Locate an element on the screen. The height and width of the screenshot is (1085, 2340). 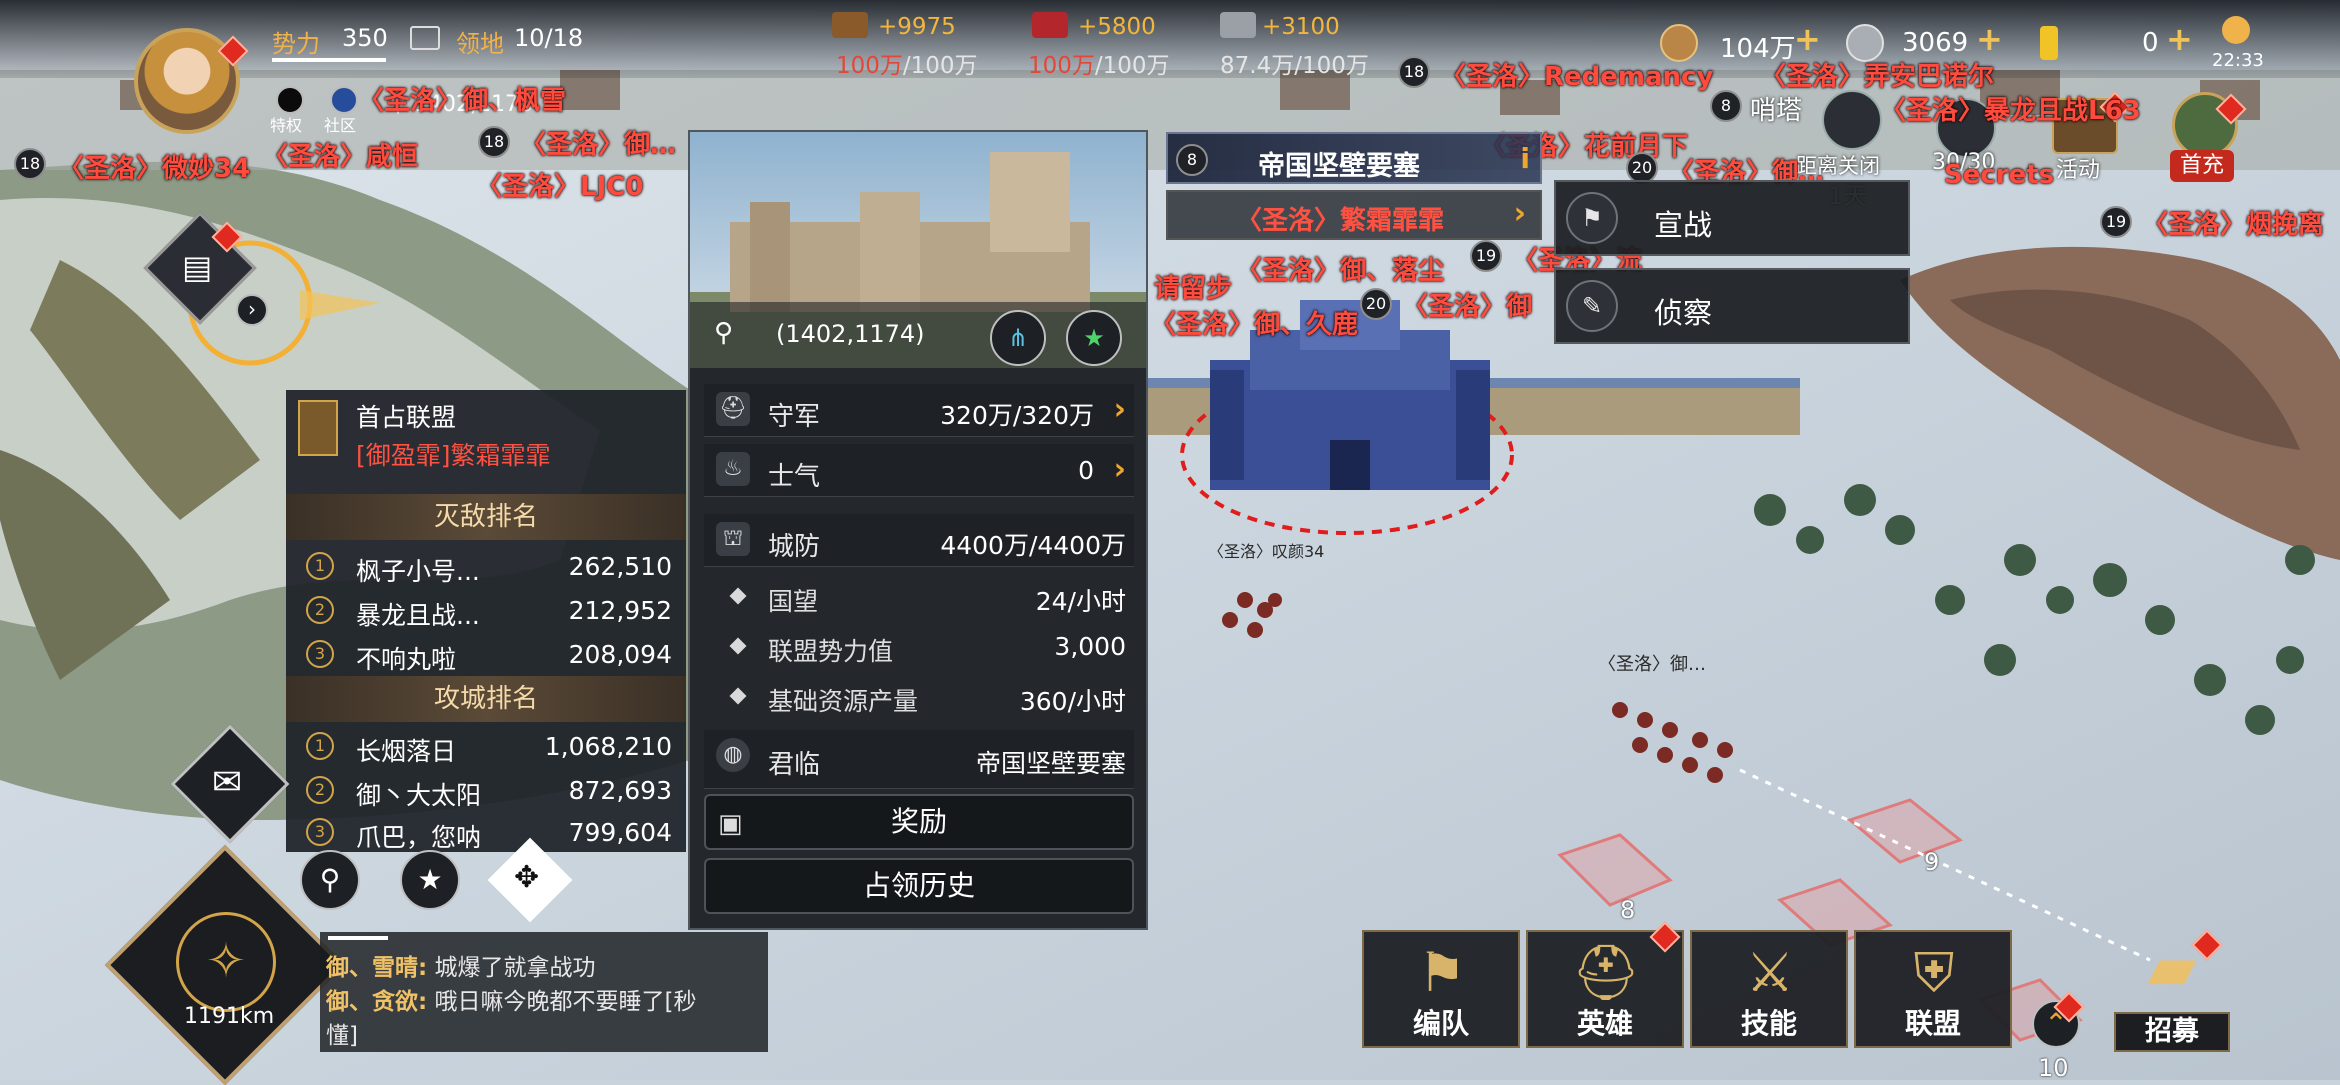
fortress-name-bar: 8 帝国坚壁要塞 ⅰ is located at coordinates (1354, 158).